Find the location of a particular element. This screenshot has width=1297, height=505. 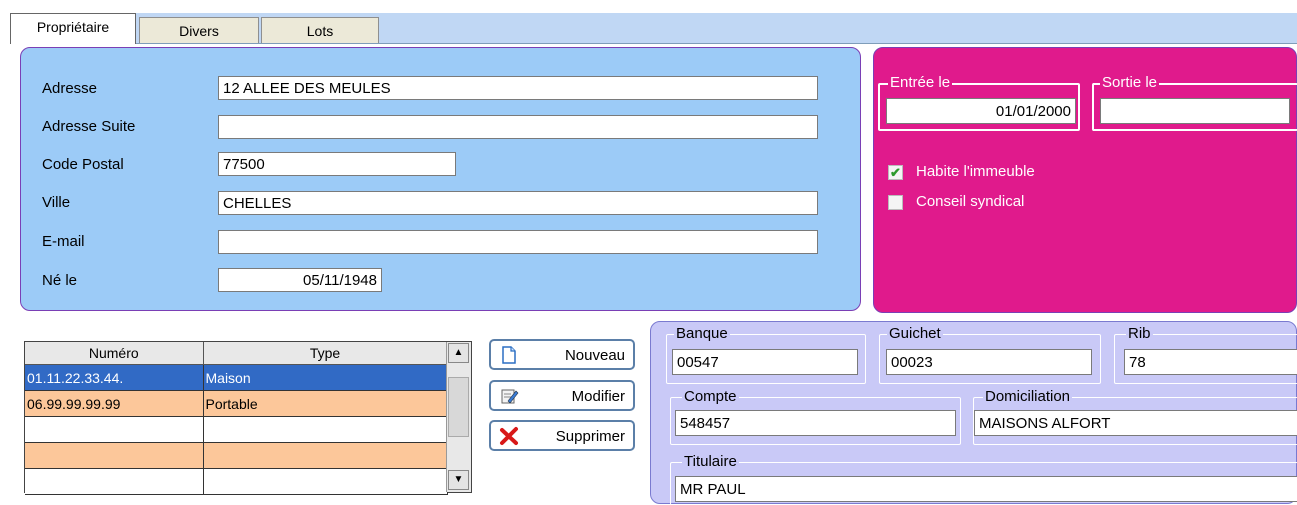

birth-date-field is located at coordinates (300, 280).